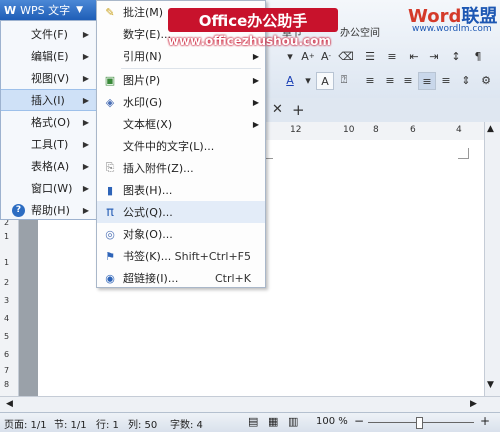 Image resolution: width=500 pixels, height=432 pixels. Describe the element at coordinates (253, 421) in the screenshot. I see `view-page-icon: ▤` at that location.